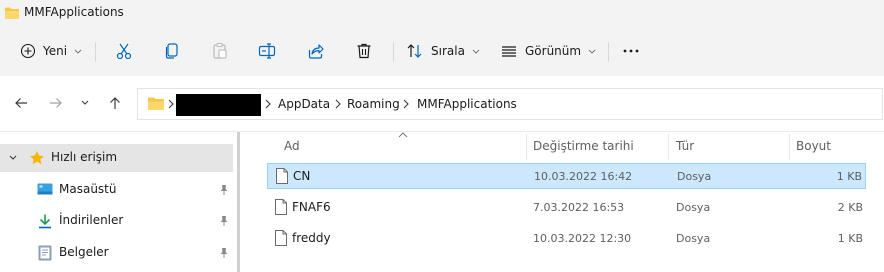 Image resolution: width=884 pixels, height=272 pixels. Describe the element at coordinates (88, 189) in the screenshot. I see `nav-item-label: Masaüstü` at that location.